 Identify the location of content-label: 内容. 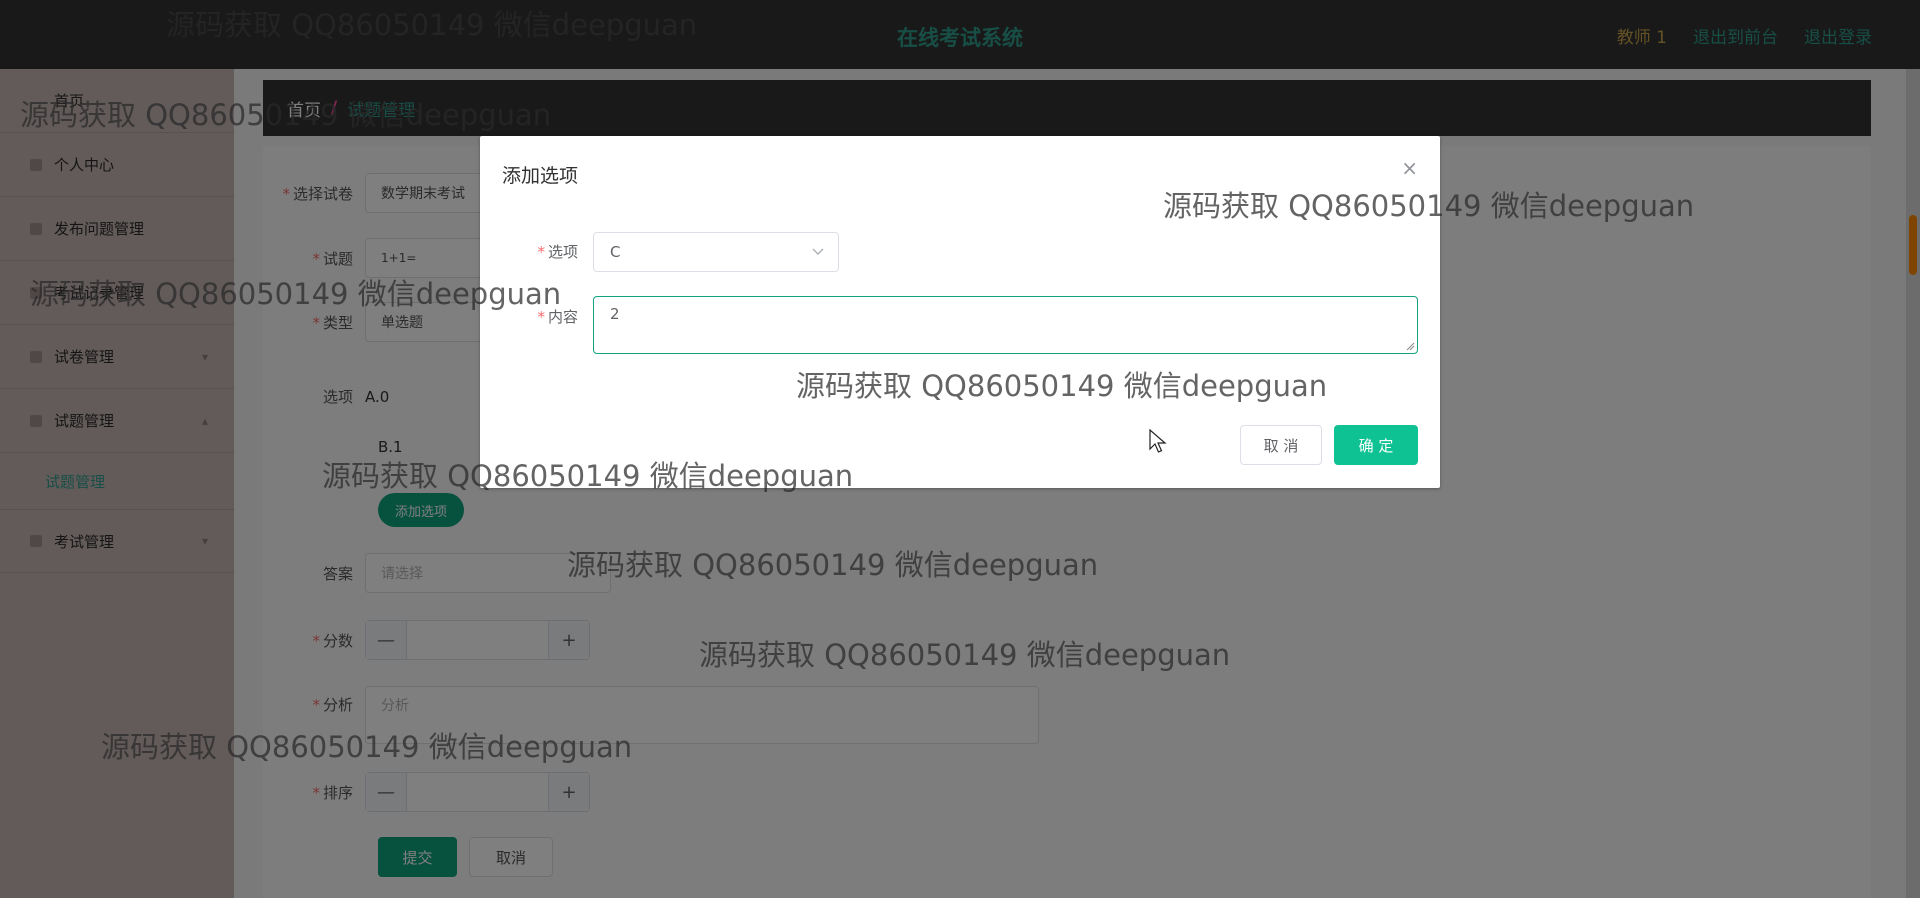
(562, 317).